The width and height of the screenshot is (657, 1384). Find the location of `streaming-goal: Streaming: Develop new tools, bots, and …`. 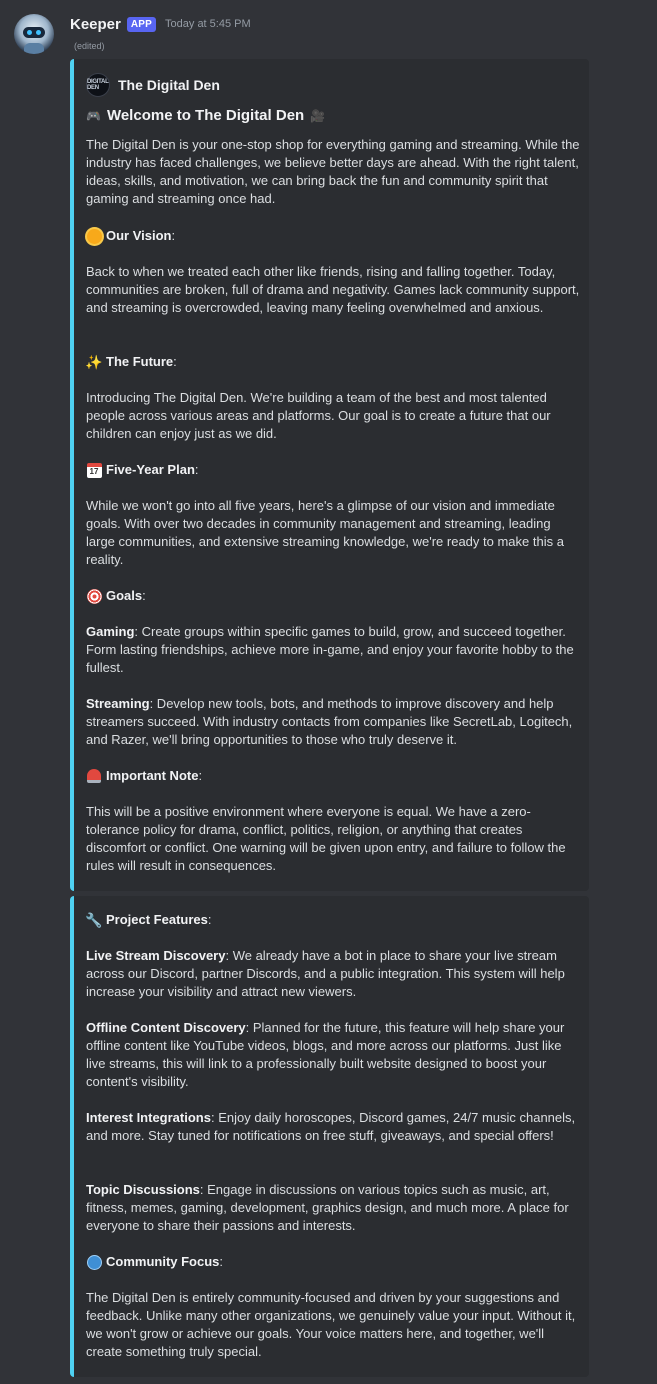

streaming-goal: Streaming: Develop new tools, bots, and … is located at coordinates (333, 722).